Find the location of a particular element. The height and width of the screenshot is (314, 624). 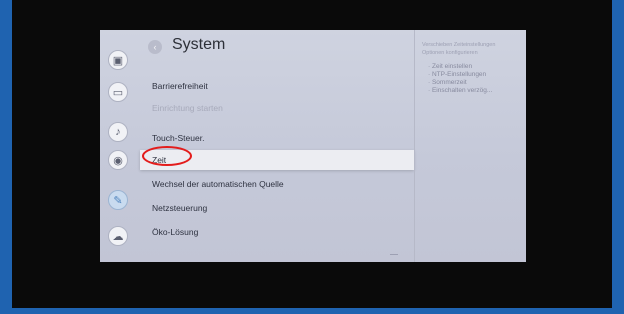

back-button: ‹ is located at coordinates (155, 47).